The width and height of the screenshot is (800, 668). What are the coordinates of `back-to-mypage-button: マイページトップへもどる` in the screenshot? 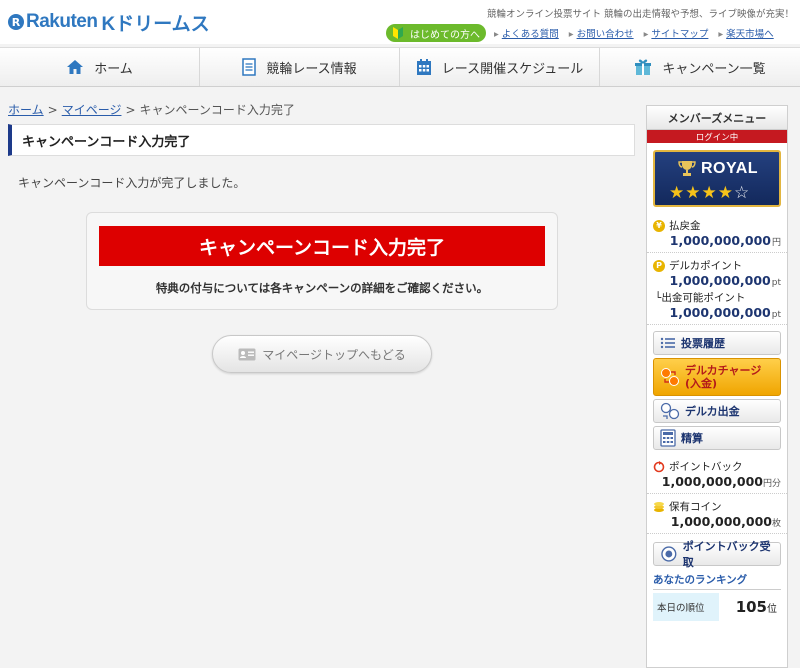 It's located at (322, 354).